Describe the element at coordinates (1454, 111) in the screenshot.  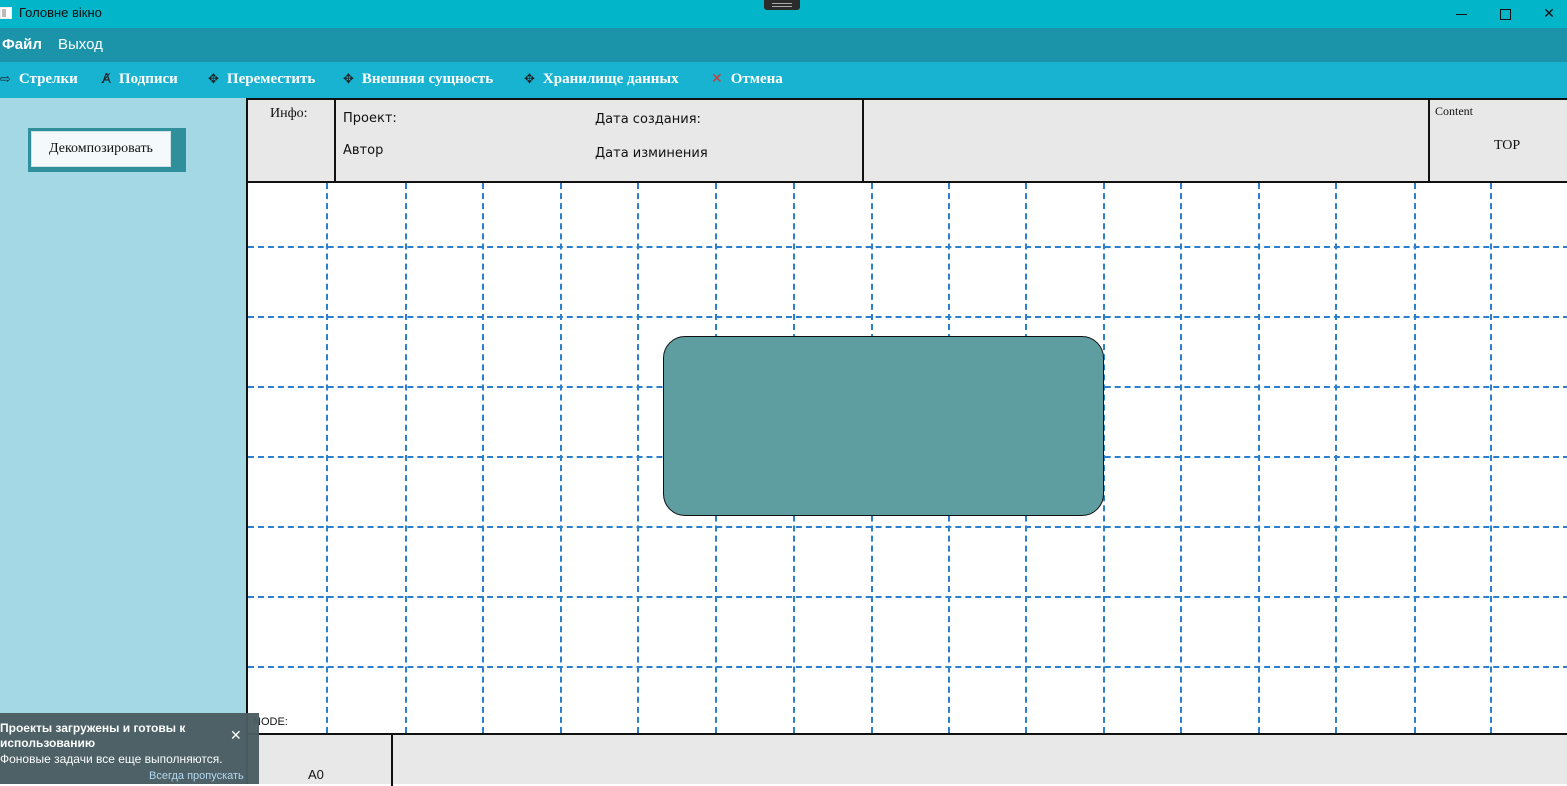
I see `content-label: Content` at that location.